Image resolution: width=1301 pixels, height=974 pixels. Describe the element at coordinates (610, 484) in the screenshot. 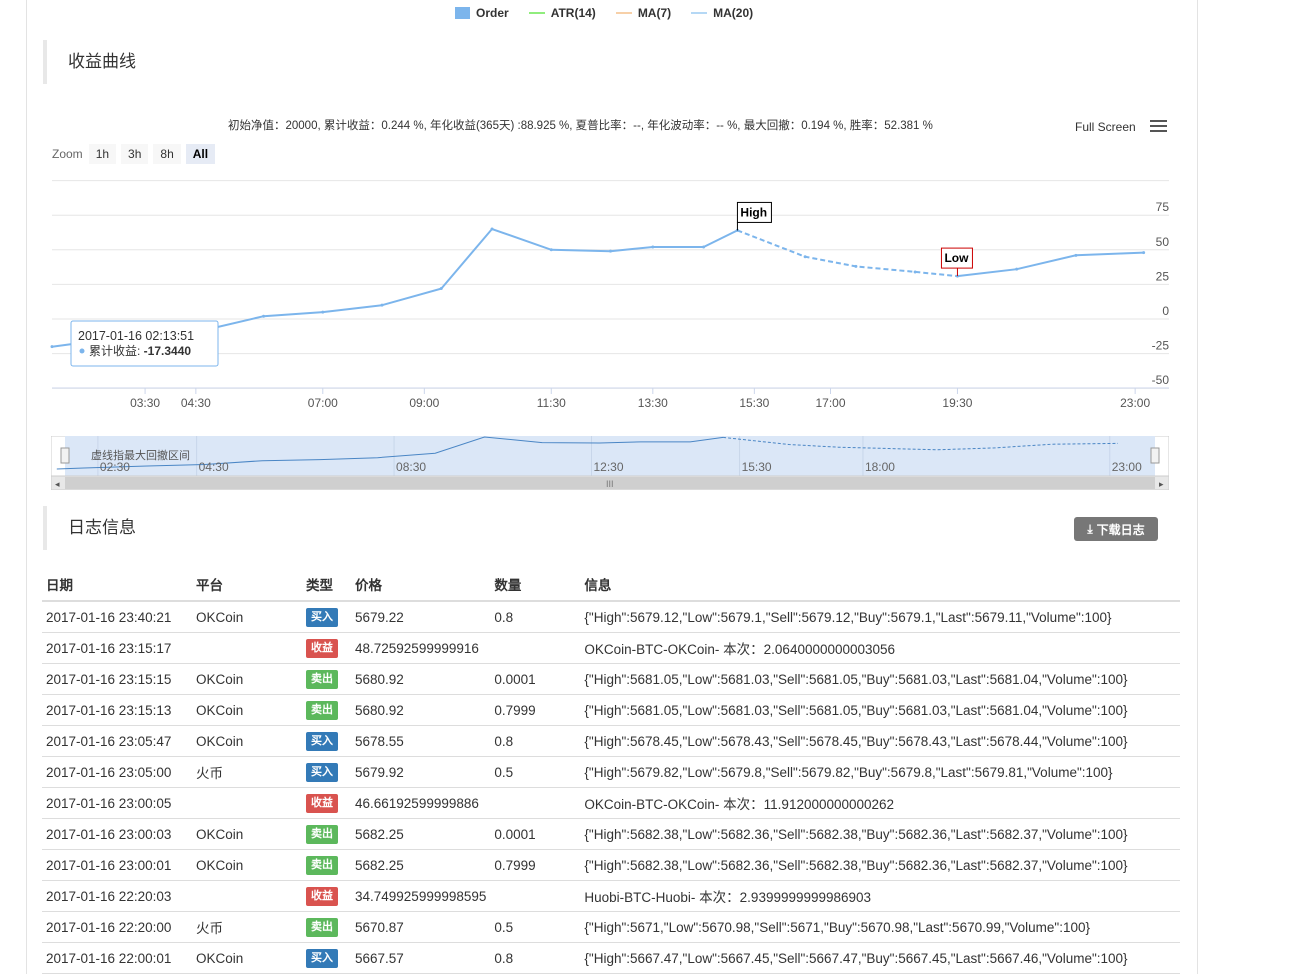

I see `scrollbar-grip-icon: III` at that location.